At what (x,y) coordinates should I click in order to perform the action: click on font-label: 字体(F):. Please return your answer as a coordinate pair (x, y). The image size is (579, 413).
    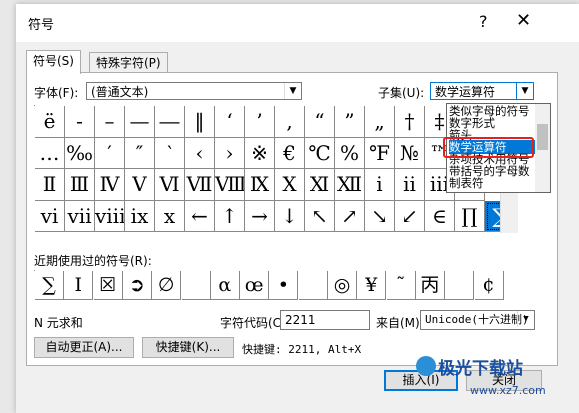
    Looking at the image, I should click on (56, 93).